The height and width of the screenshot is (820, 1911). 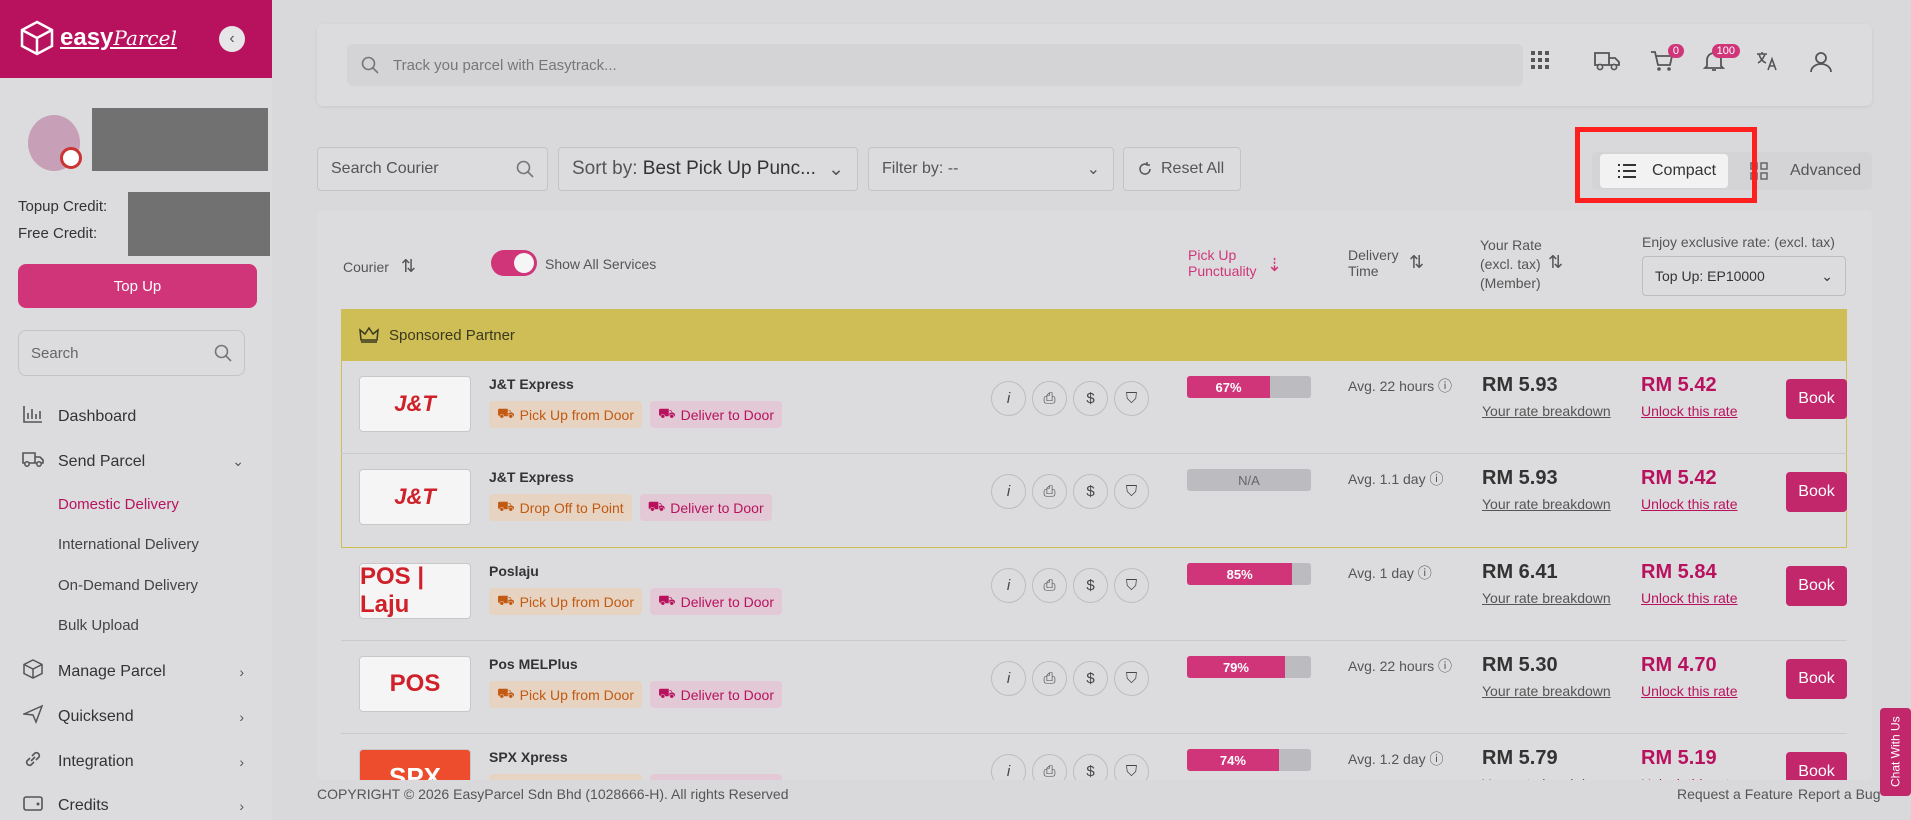 What do you see at coordinates (1182, 169) in the screenshot?
I see `reset-all-button: Reset All` at bounding box center [1182, 169].